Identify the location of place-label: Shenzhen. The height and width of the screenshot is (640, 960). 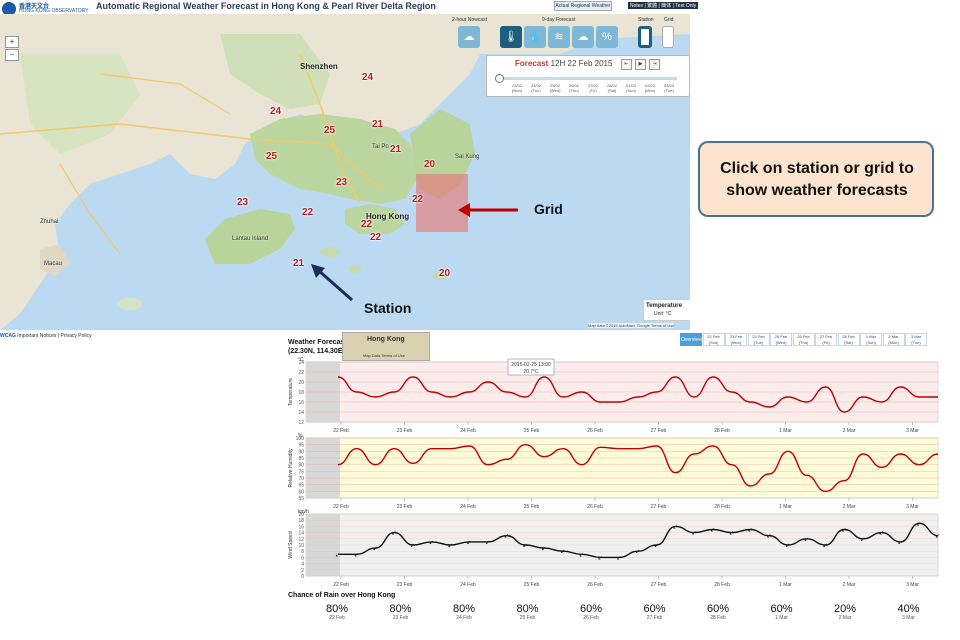
(319, 66).